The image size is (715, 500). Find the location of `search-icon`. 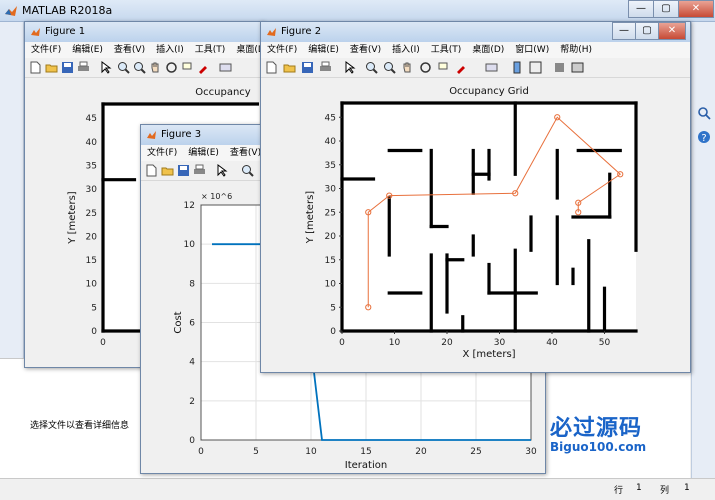

search-icon is located at coordinates (704, 113).